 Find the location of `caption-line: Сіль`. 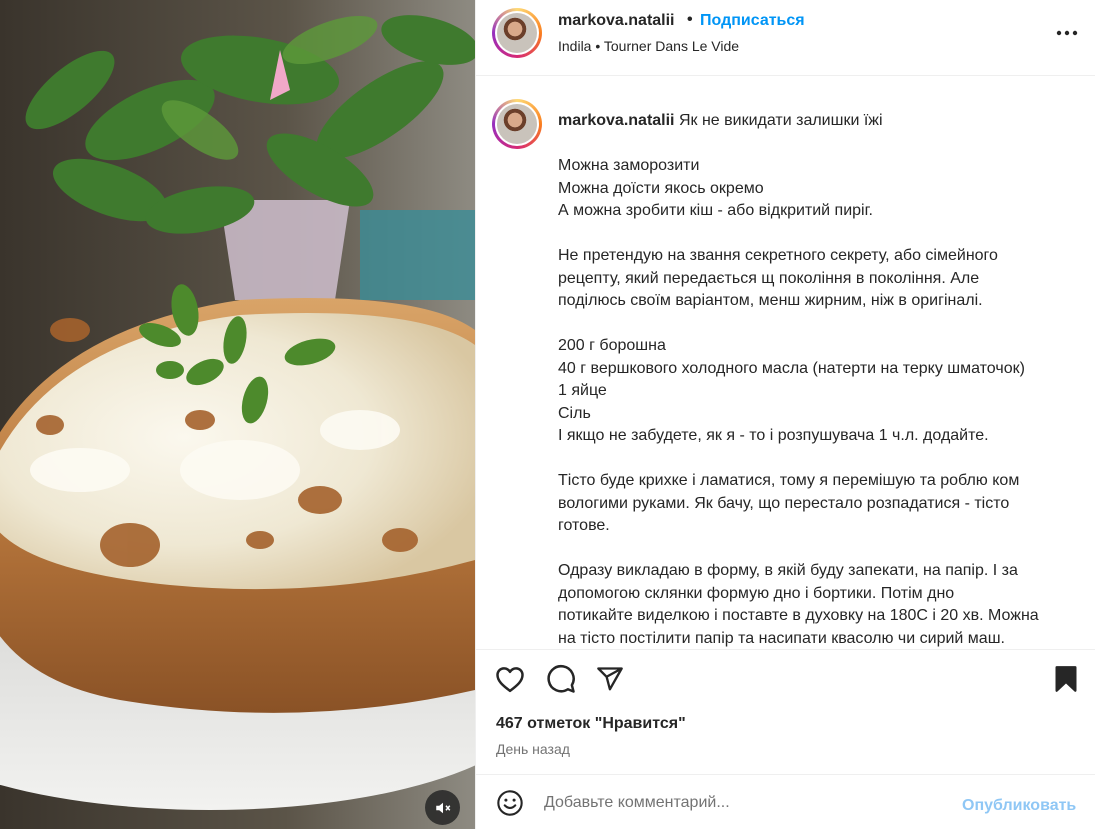

caption-line: Сіль is located at coordinates (574, 413).